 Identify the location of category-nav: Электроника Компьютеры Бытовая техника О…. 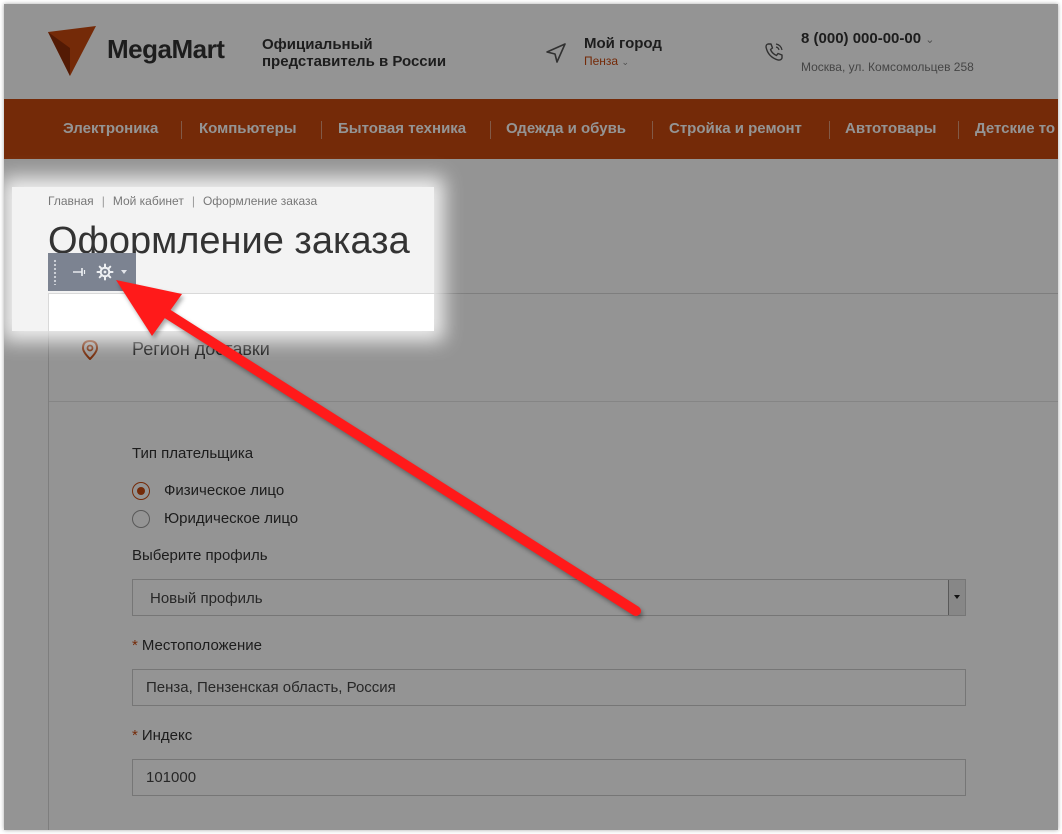
(531, 129).